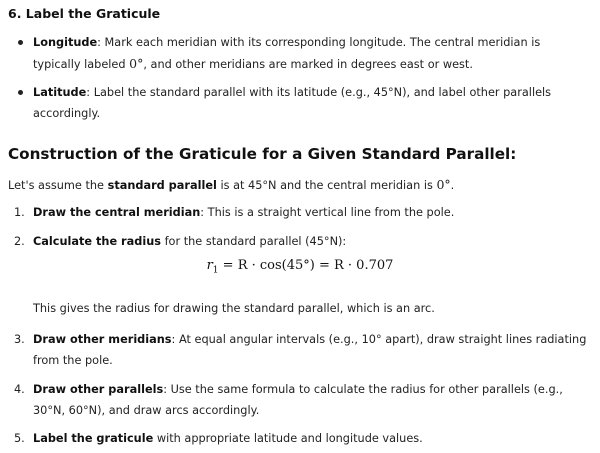 Image resolution: width=600 pixels, height=453 pixels. I want to click on intro-text-mid: is at 45°N and the central meridian is, so click(326, 185).